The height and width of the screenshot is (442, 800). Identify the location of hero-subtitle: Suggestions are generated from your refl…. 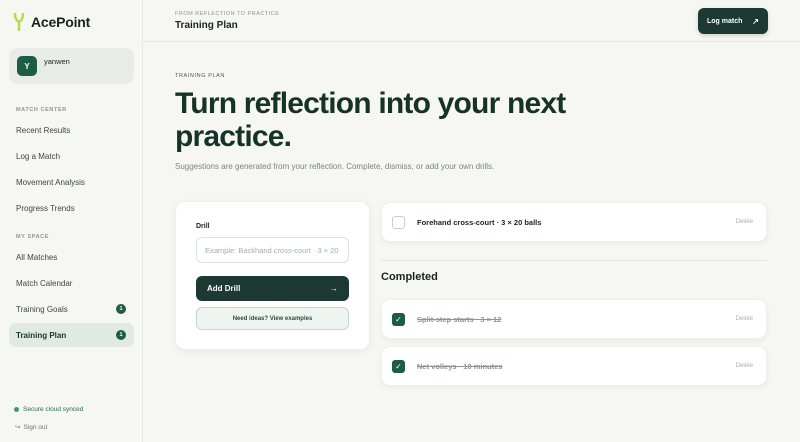
(335, 166).